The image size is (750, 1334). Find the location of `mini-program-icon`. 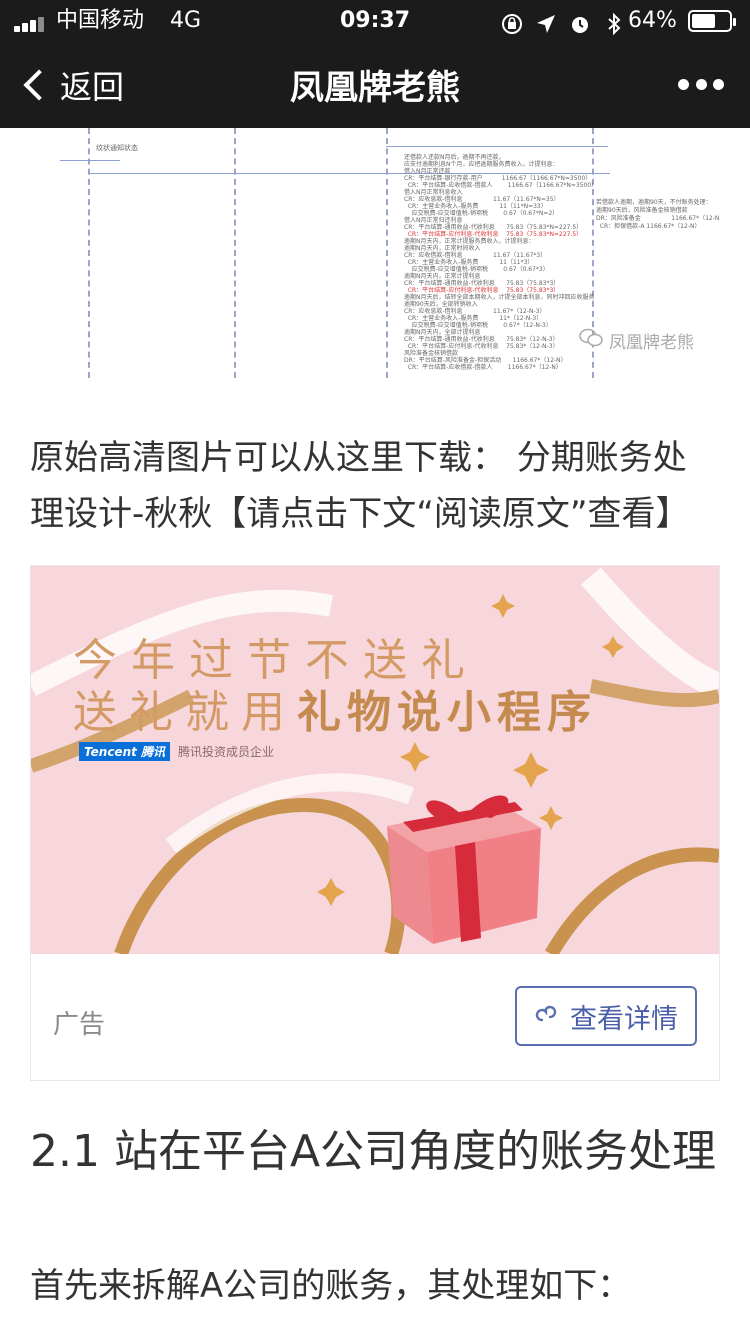

mini-program-icon is located at coordinates (547, 1016).